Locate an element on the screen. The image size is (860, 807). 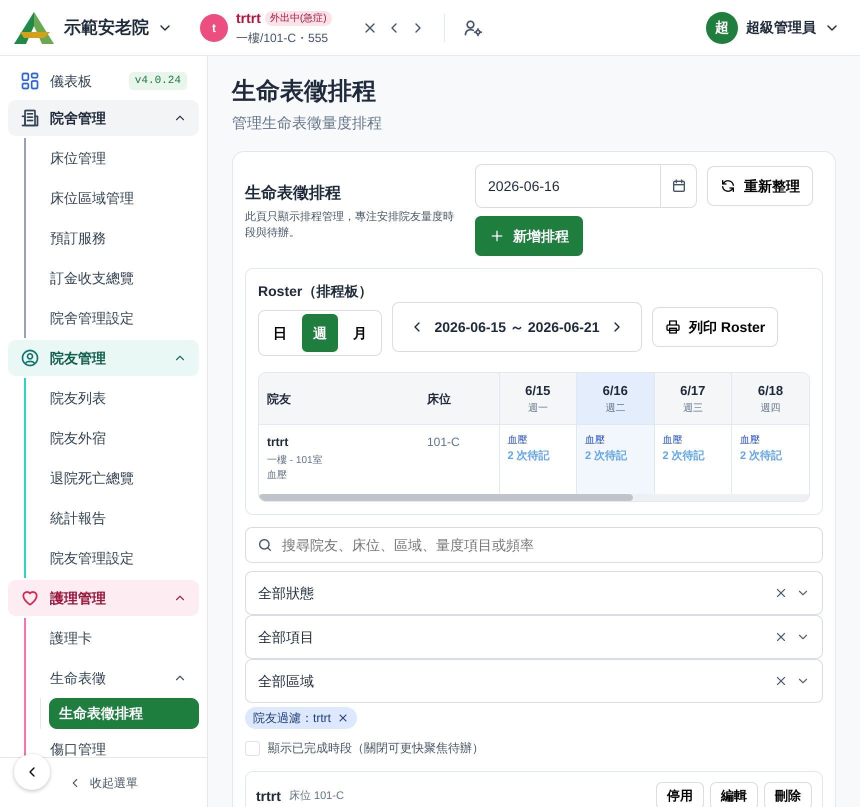
action-button: 編輯 is located at coordinates (734, 794).